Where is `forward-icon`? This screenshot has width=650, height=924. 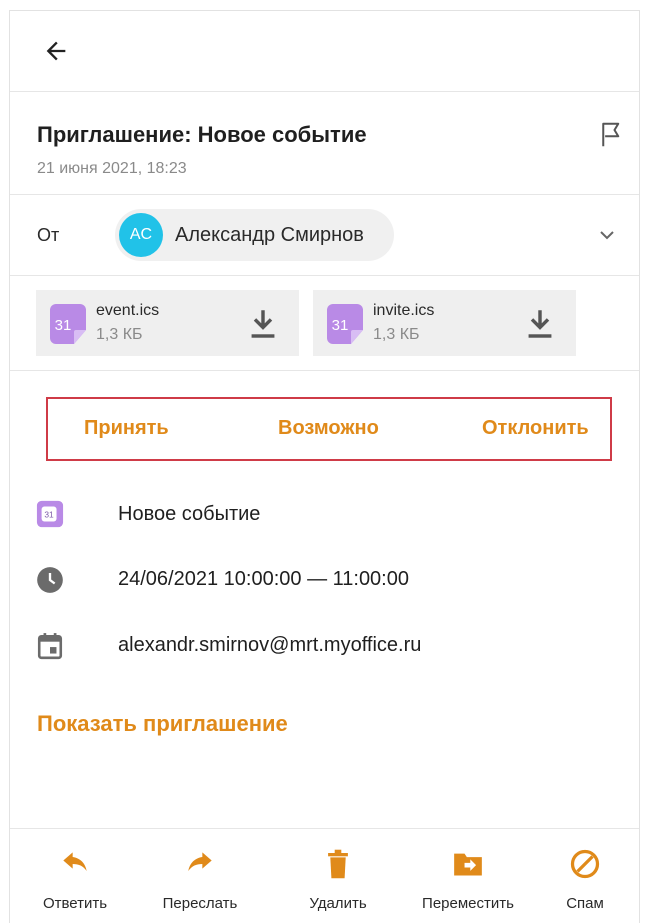
forward-icon is located at coordinates (200, 864).